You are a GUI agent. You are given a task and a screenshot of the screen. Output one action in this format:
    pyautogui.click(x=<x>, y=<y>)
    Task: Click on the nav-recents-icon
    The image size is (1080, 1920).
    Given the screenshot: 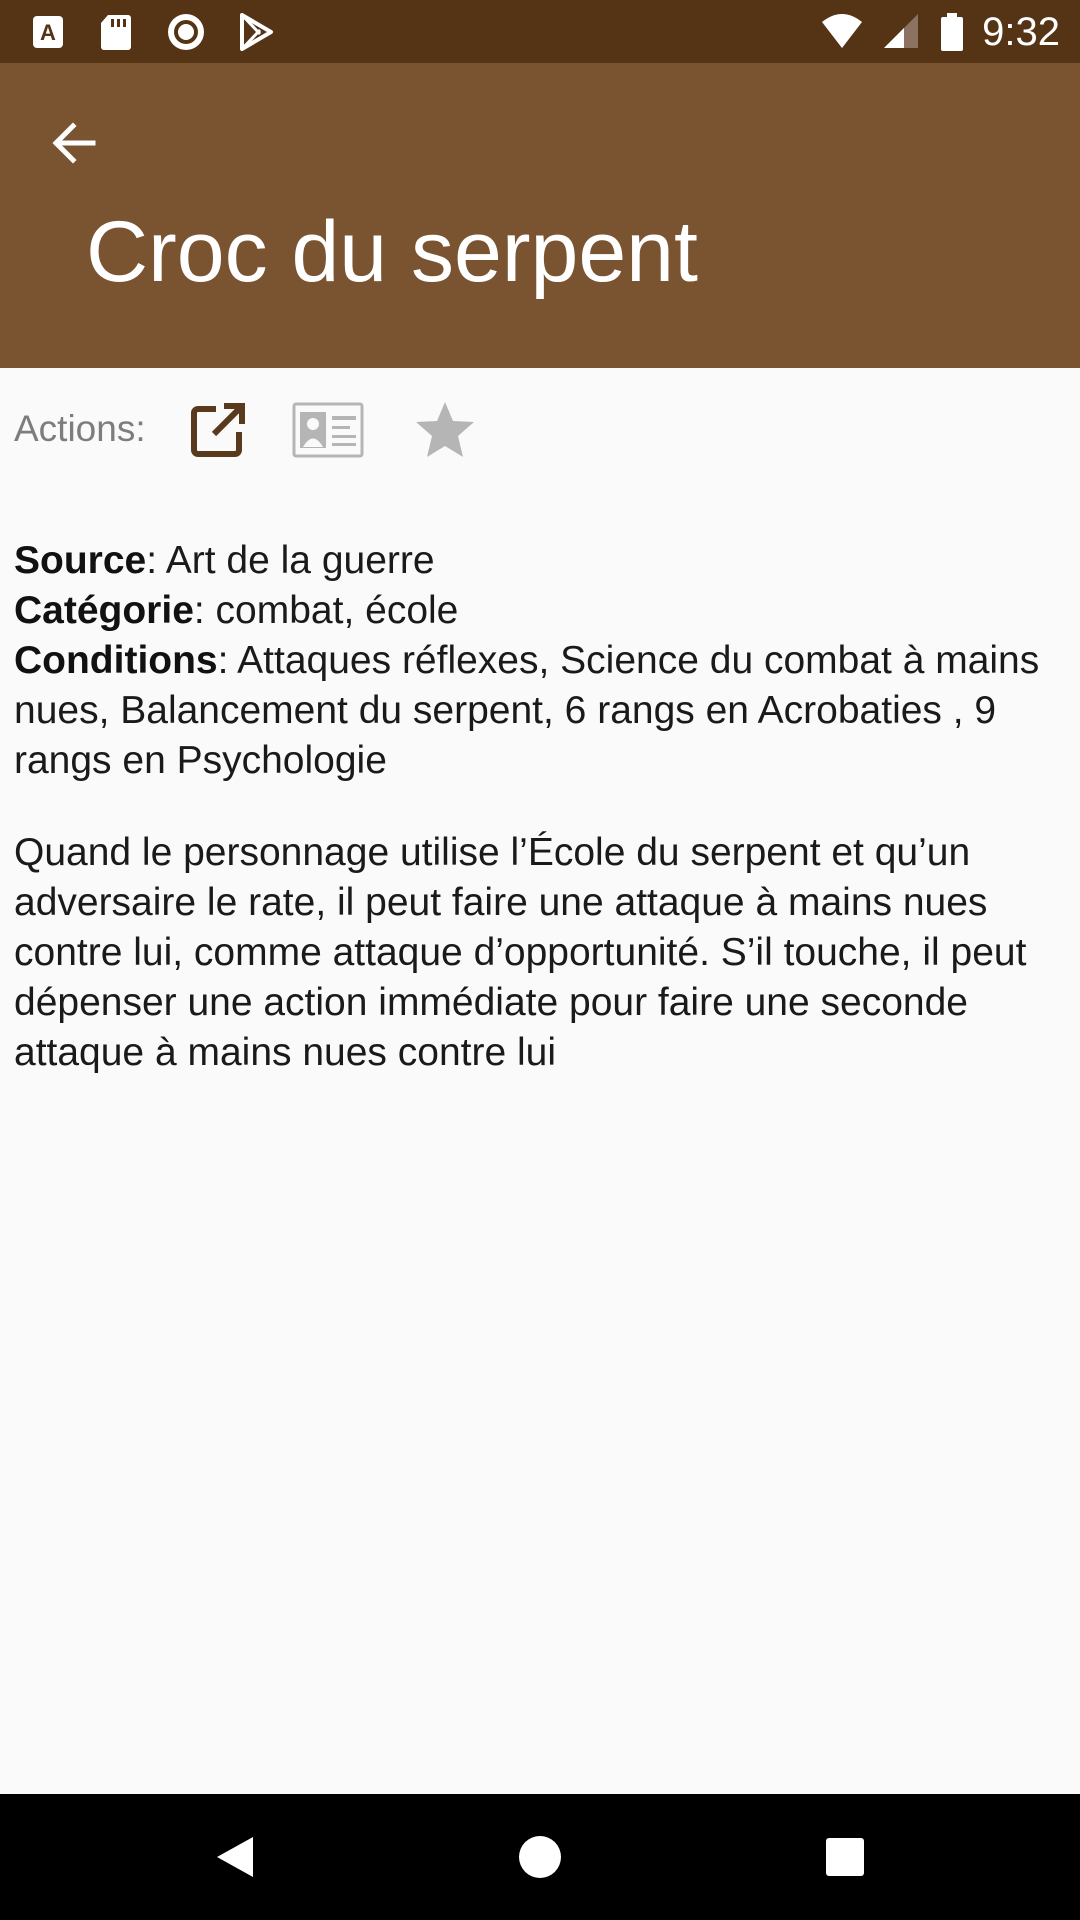 What is the action you would take?
    pyautogui.click(x=845, y=1857)
    